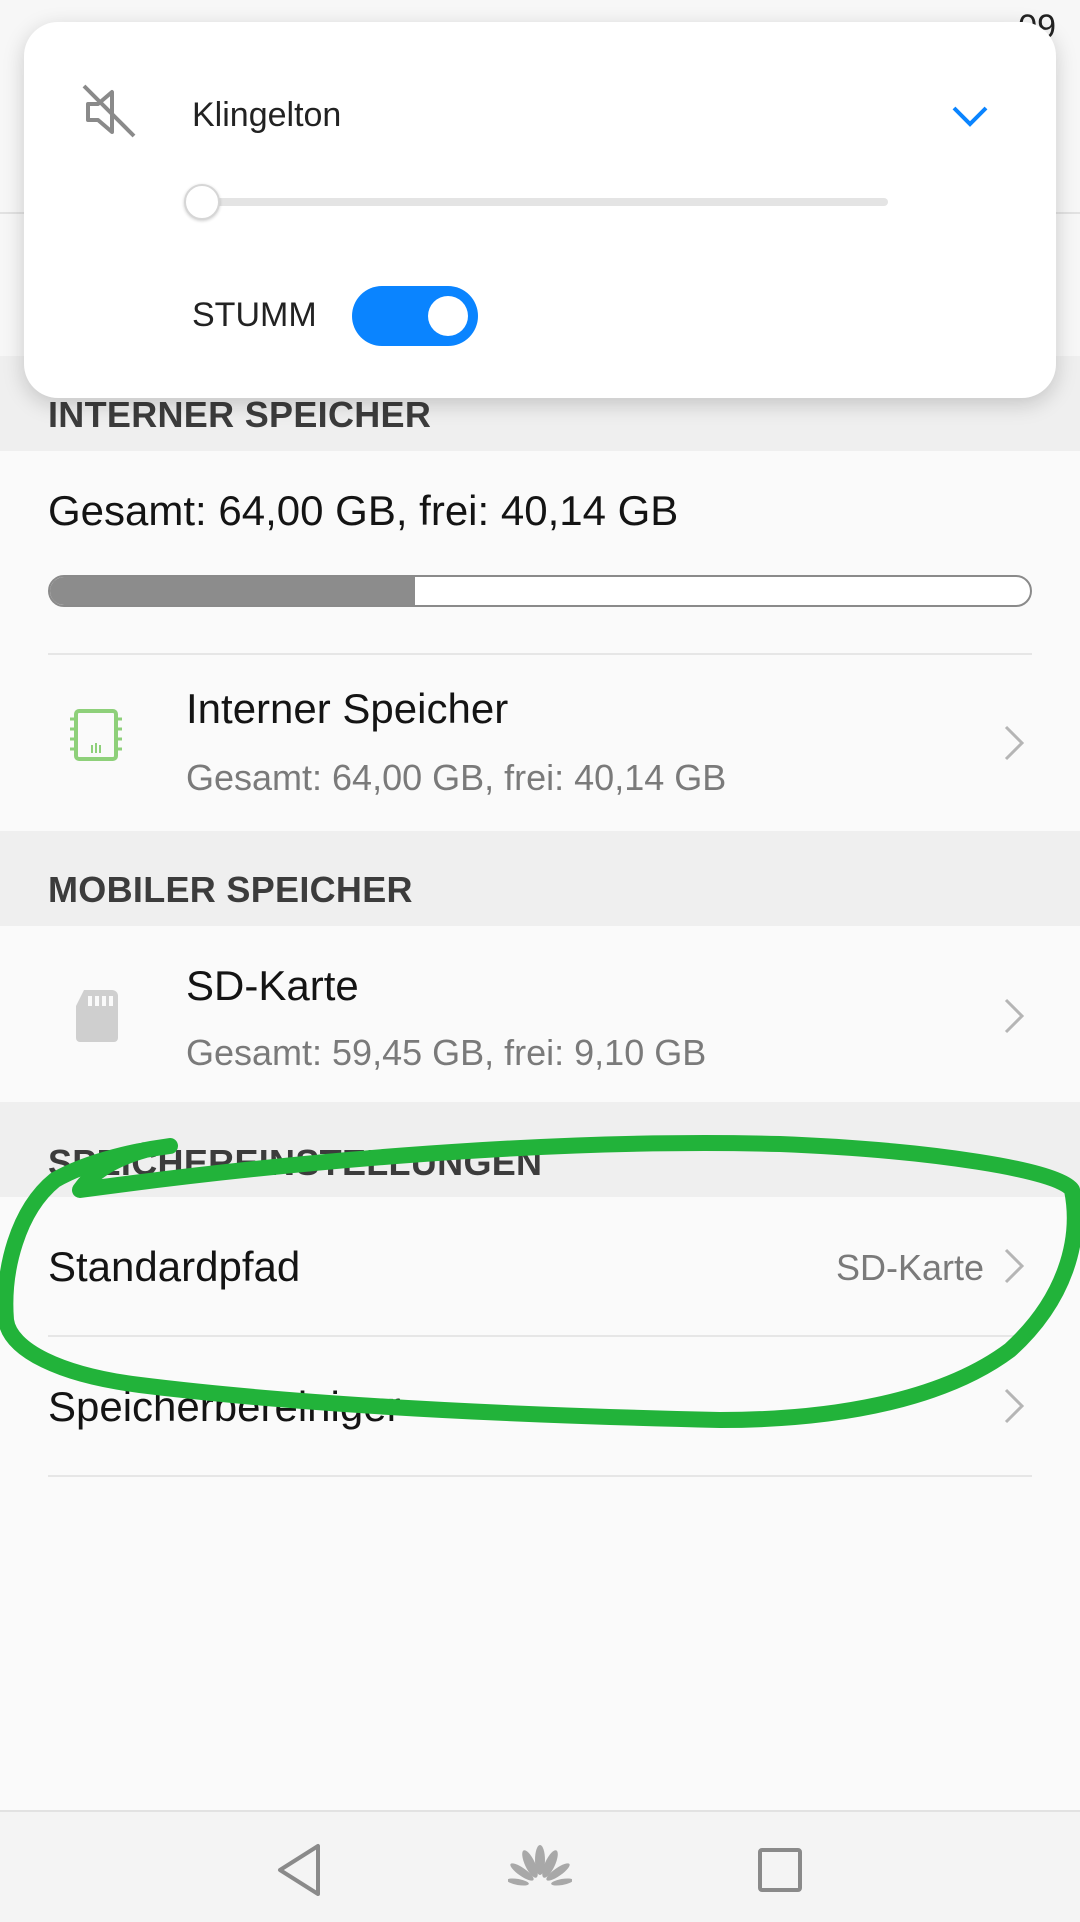 This screenshot has height=1922, width=1080. I want to click on sd-card-title: SD-Karte, so click(272, 985).